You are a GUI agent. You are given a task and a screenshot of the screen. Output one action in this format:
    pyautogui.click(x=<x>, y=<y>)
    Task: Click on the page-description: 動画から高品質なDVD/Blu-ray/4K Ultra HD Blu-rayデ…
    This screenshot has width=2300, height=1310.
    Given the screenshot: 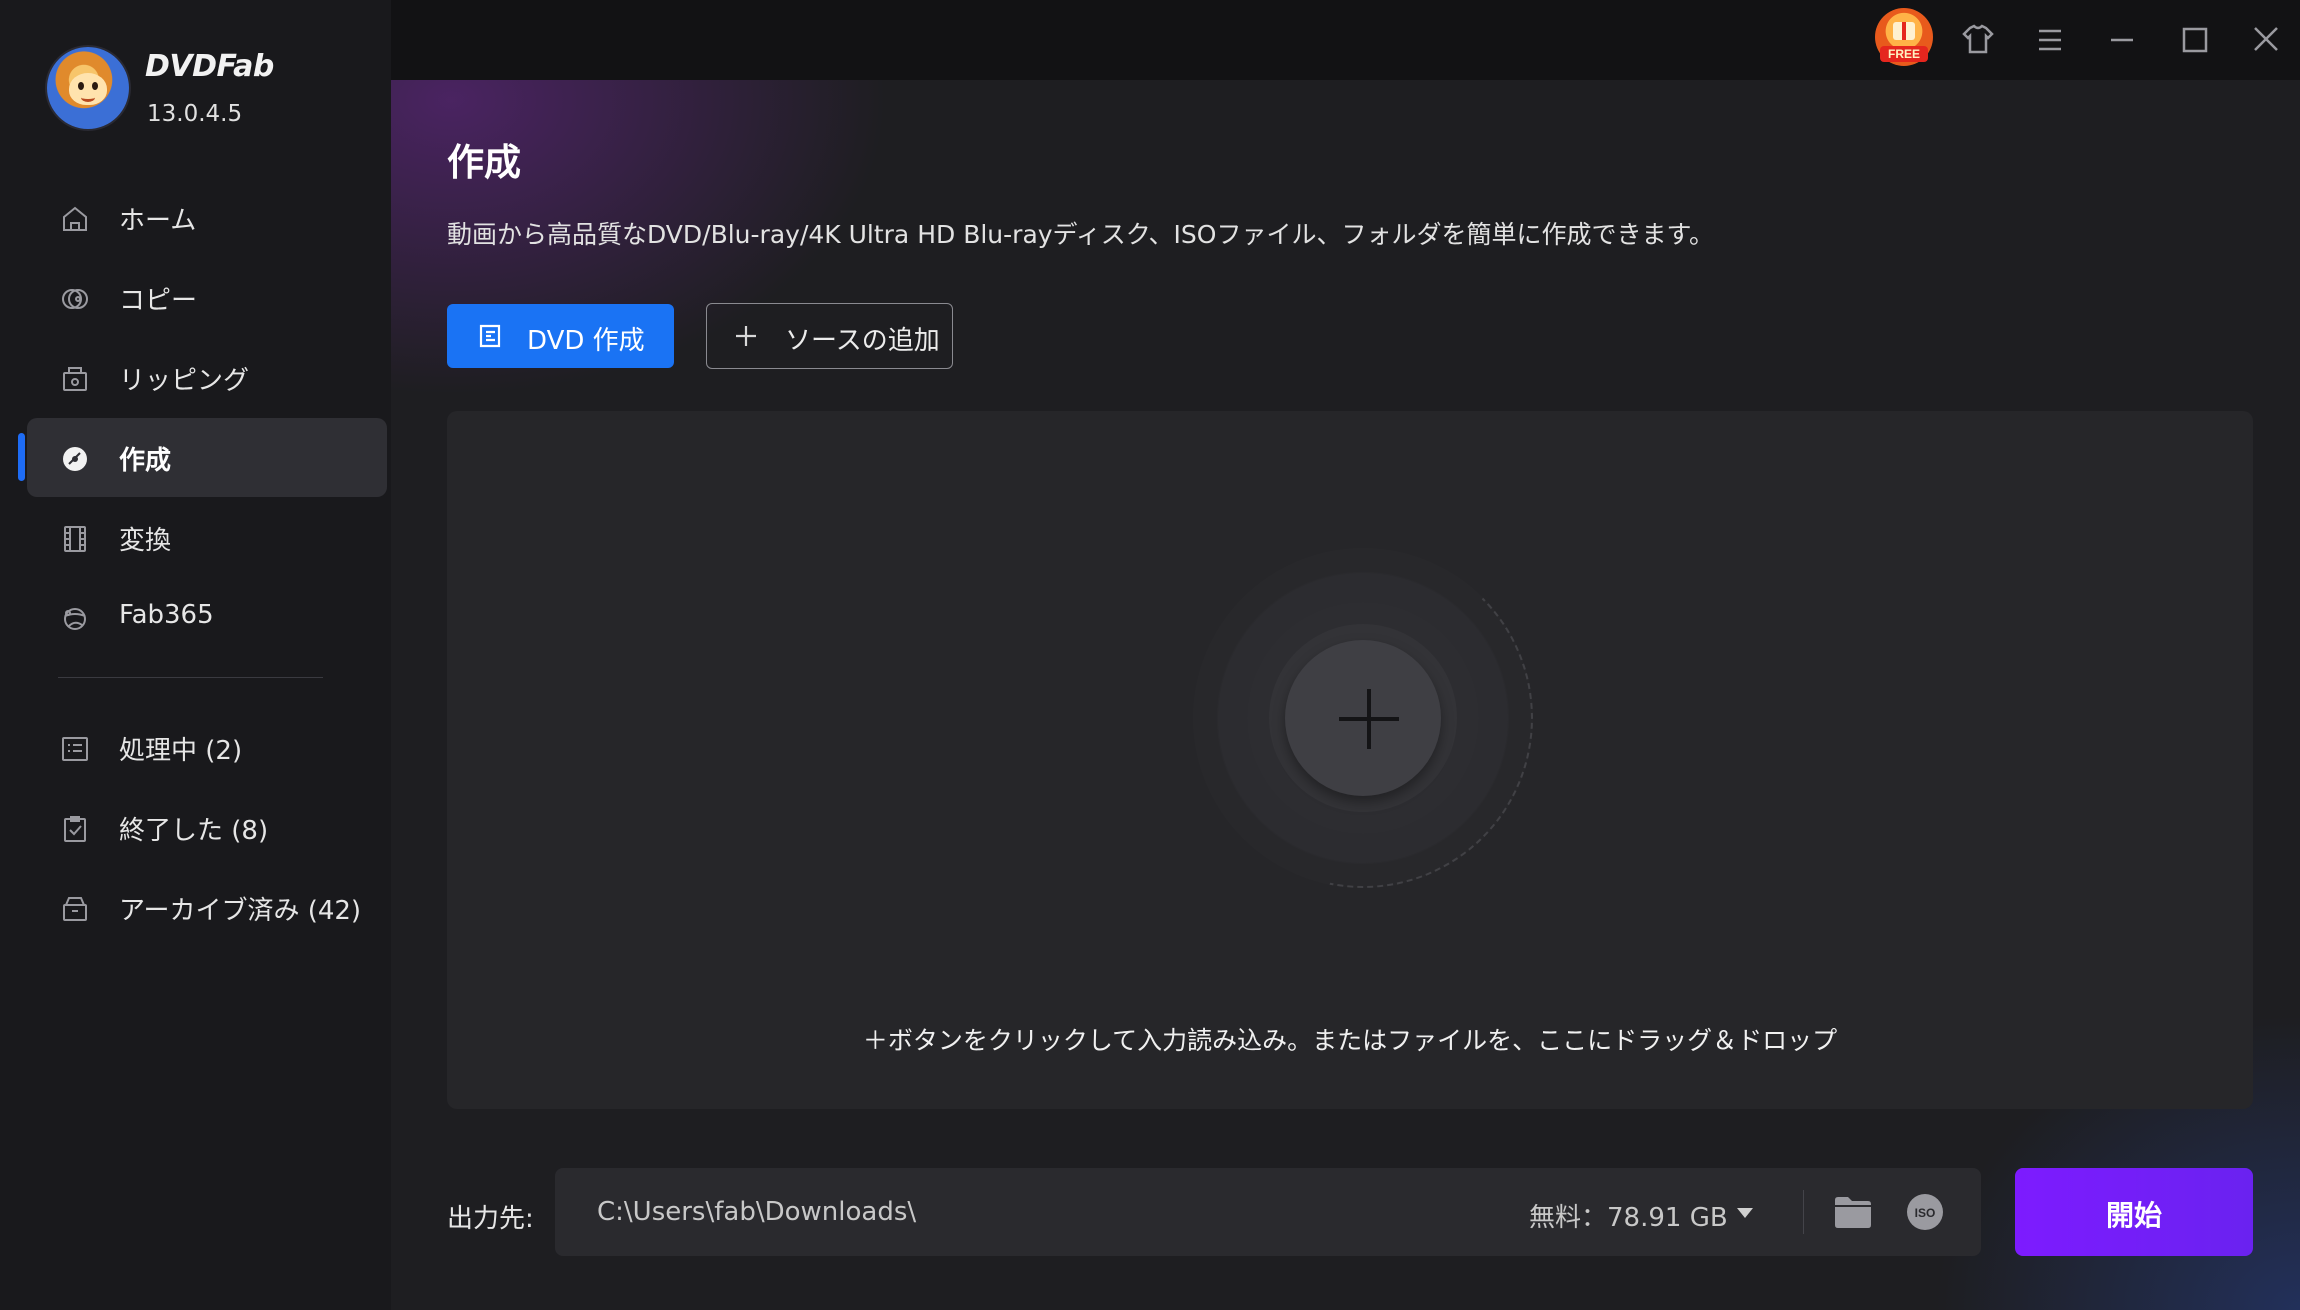 What is the action you would take?
    pyautogui.click(x=1080, y=234)
    